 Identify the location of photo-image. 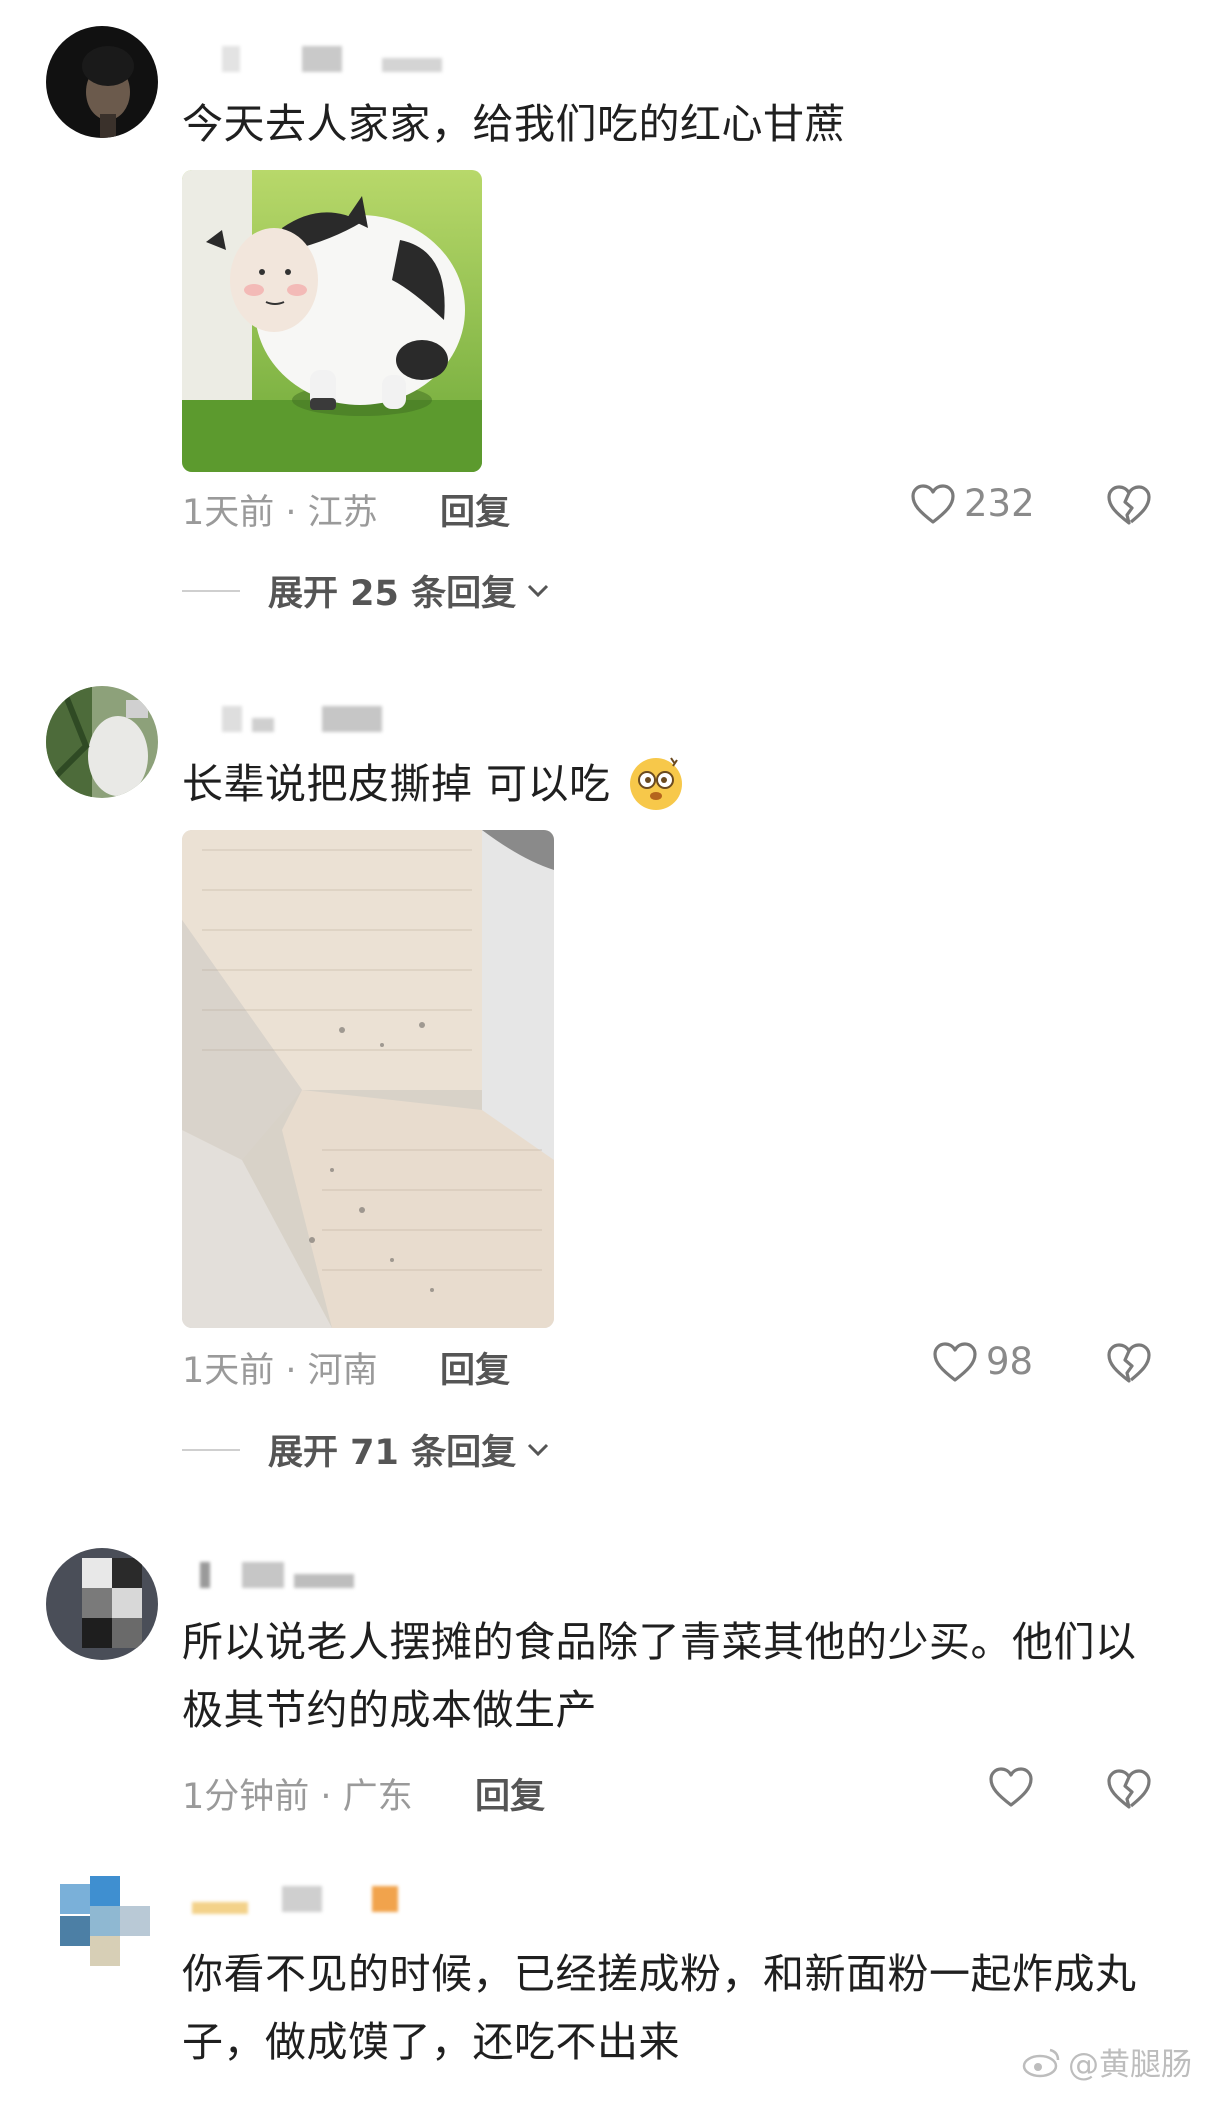
(368, 1079).